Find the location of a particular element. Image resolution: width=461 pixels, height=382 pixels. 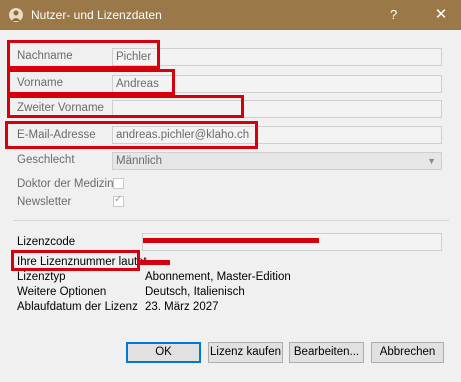

checkmark-icon: ✓ is located at coordinates (118, 199).